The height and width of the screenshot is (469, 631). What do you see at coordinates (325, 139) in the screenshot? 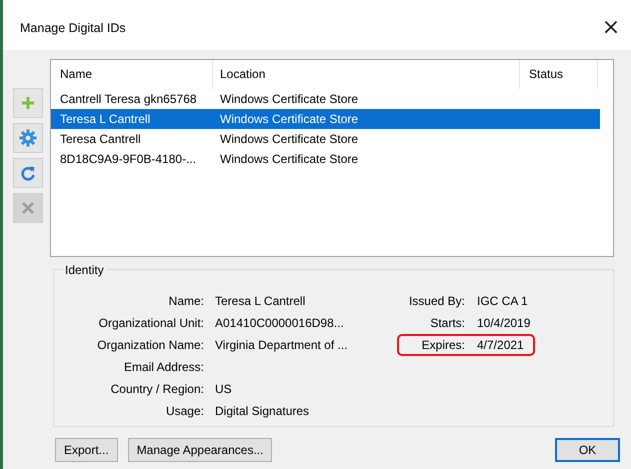
I see `id-row: Teresa Cantrell Windows Certificate Store` at bounding box center [325, 139].